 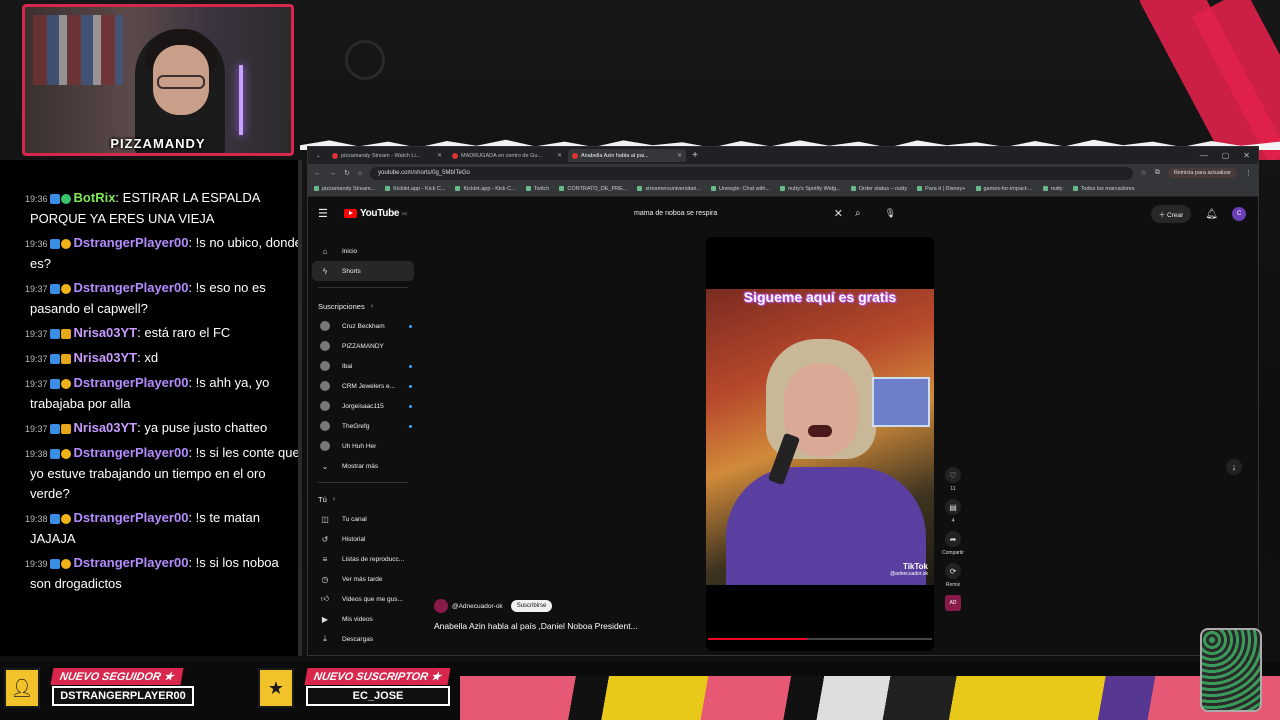 I want to click on sidebar-item: Uh Huh Her, so click(x=363, y=446).